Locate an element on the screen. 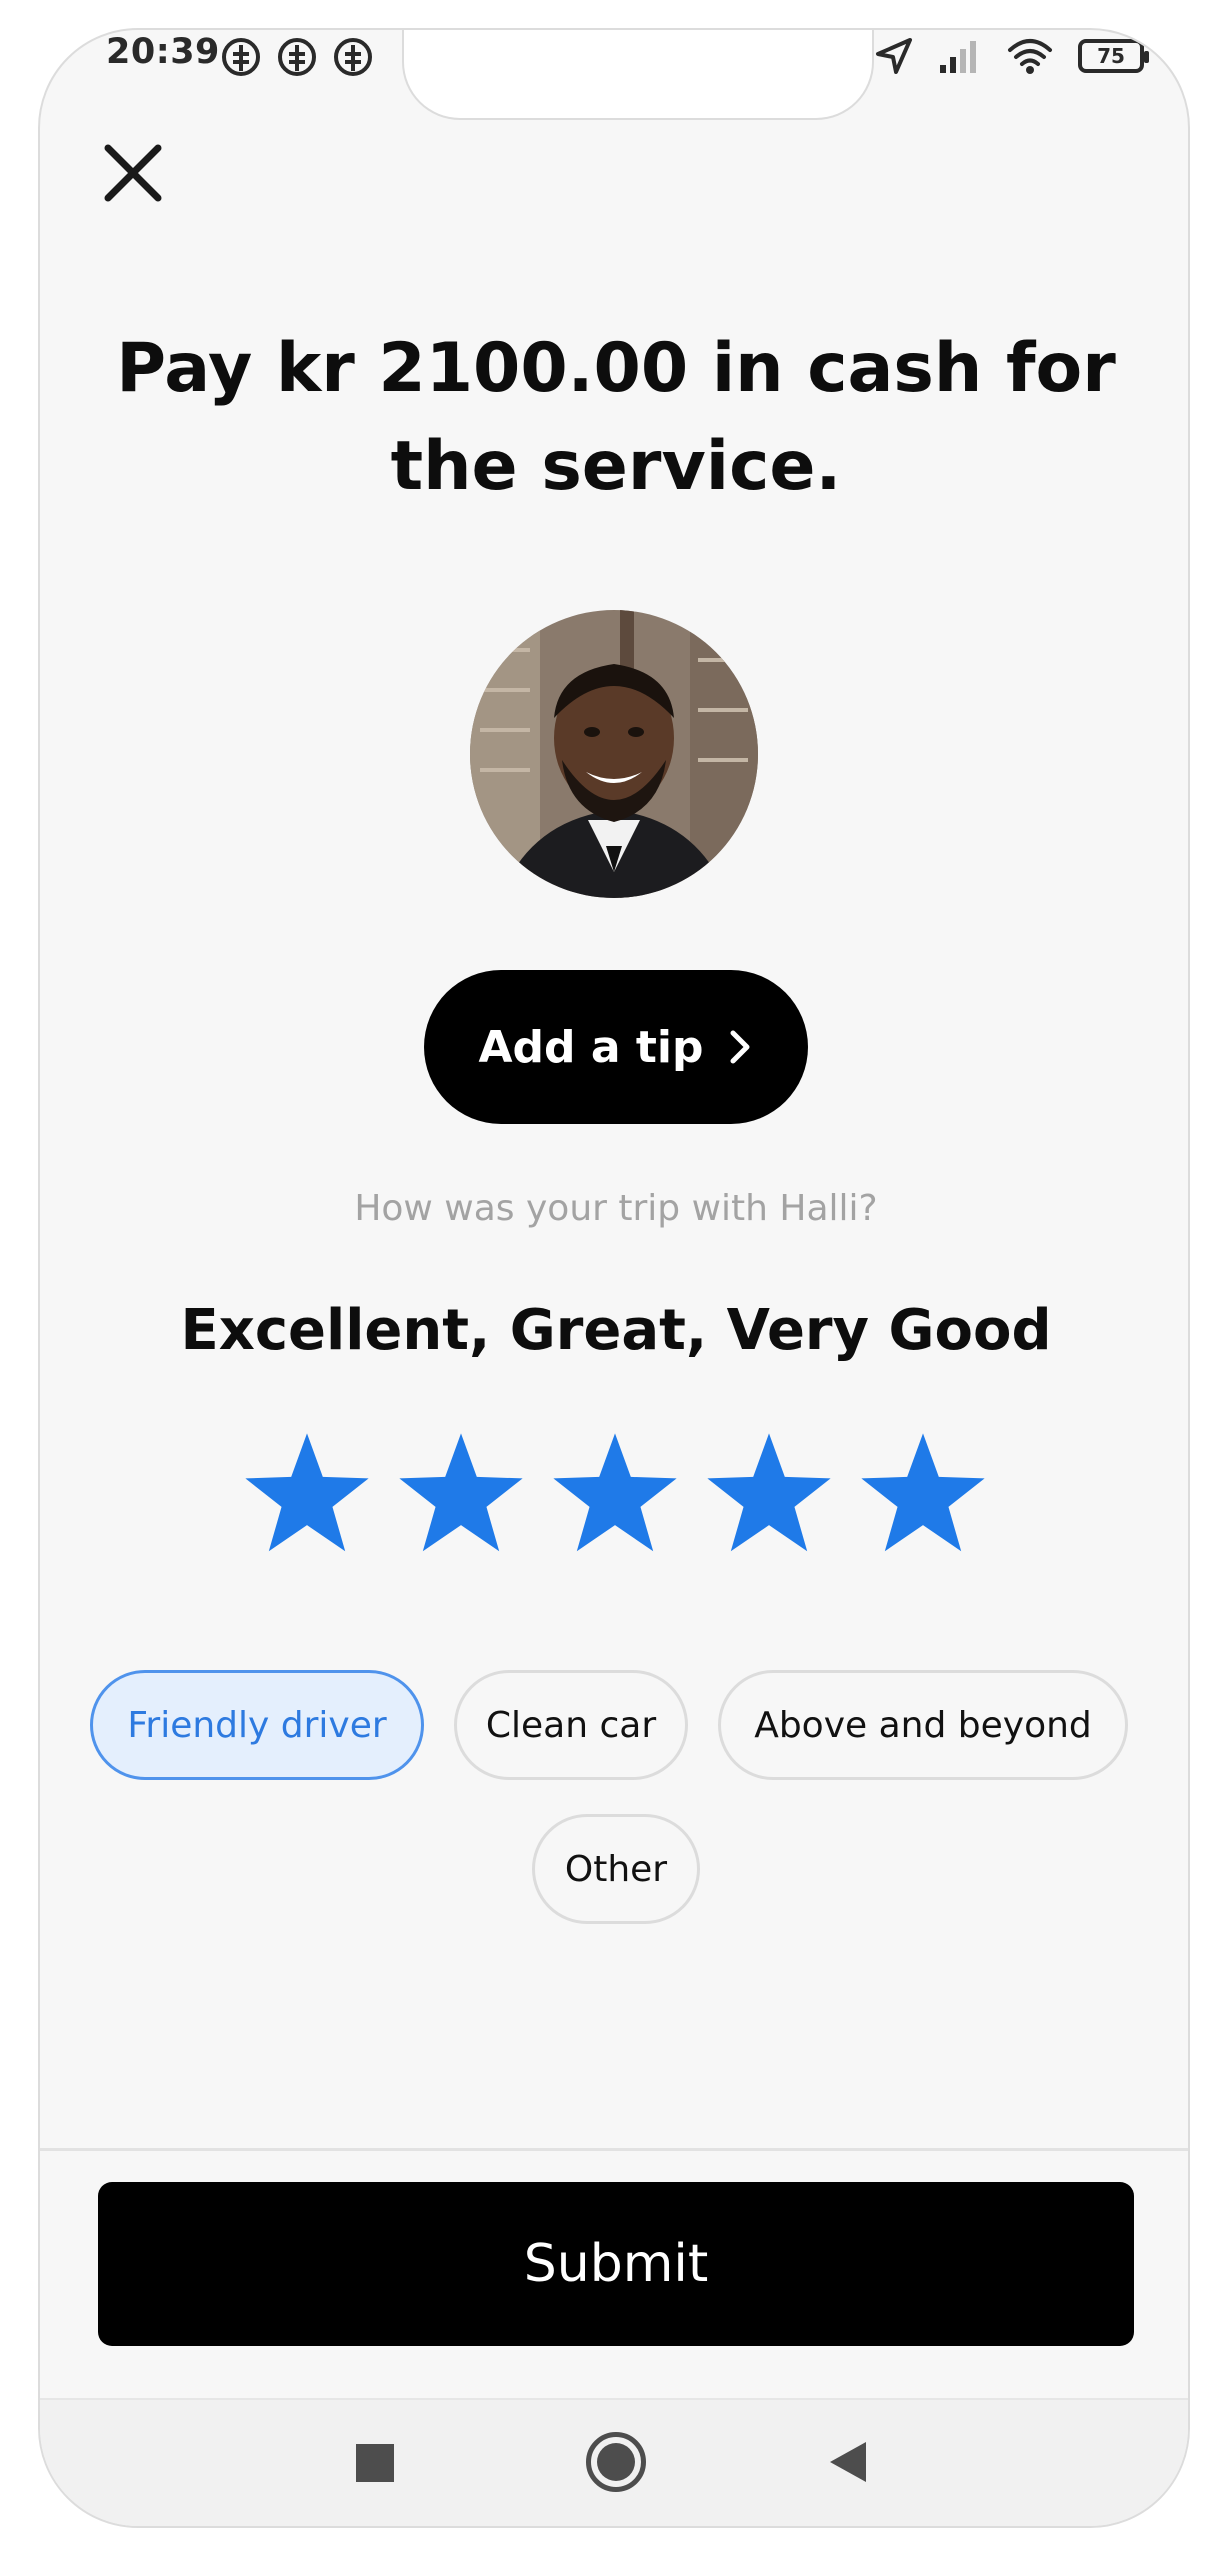  star-rating is located at coordinates (615, 1495).